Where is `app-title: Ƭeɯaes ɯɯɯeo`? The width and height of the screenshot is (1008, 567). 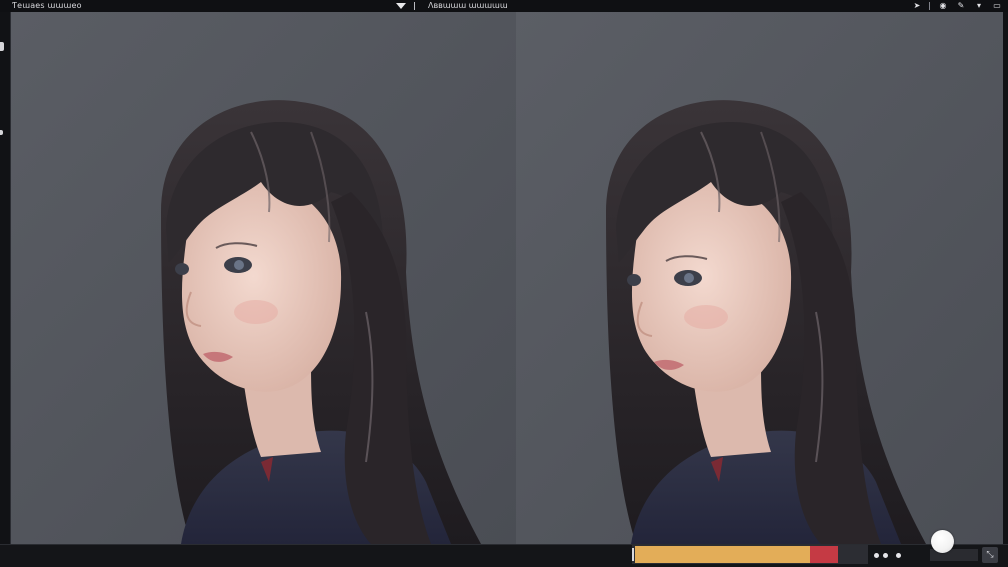 app-title: Ƭeɯaes ɯɯɯeo is located at coordinates (47, 5).